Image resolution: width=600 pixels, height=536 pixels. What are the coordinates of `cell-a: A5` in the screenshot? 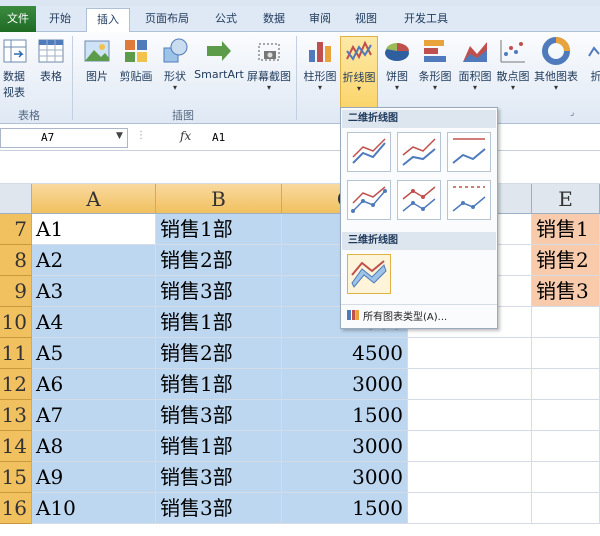 It's located at (94, 353).